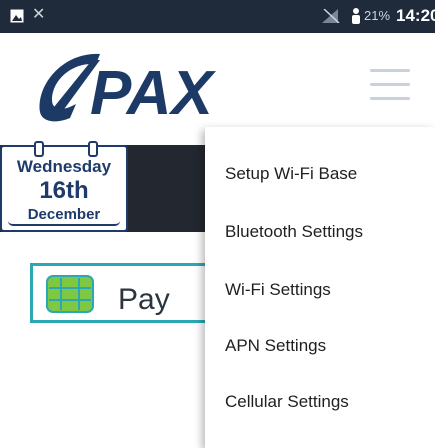 The width and height of the screenshot is (435, 448). I want to click on pax-logo: PAX, so click(180, 88).